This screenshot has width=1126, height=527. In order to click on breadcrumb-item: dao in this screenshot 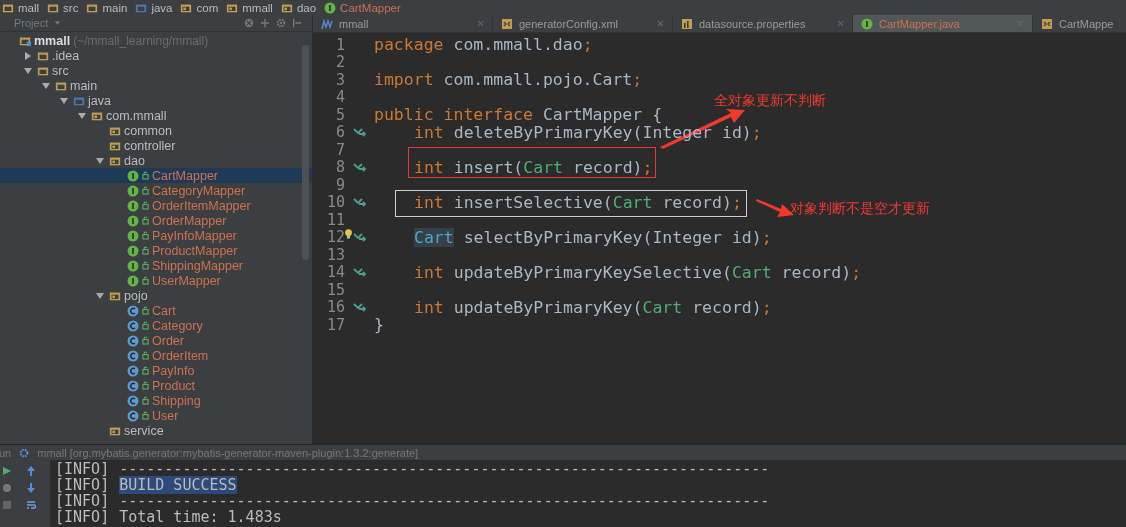, I will do `click(306, 7)`.